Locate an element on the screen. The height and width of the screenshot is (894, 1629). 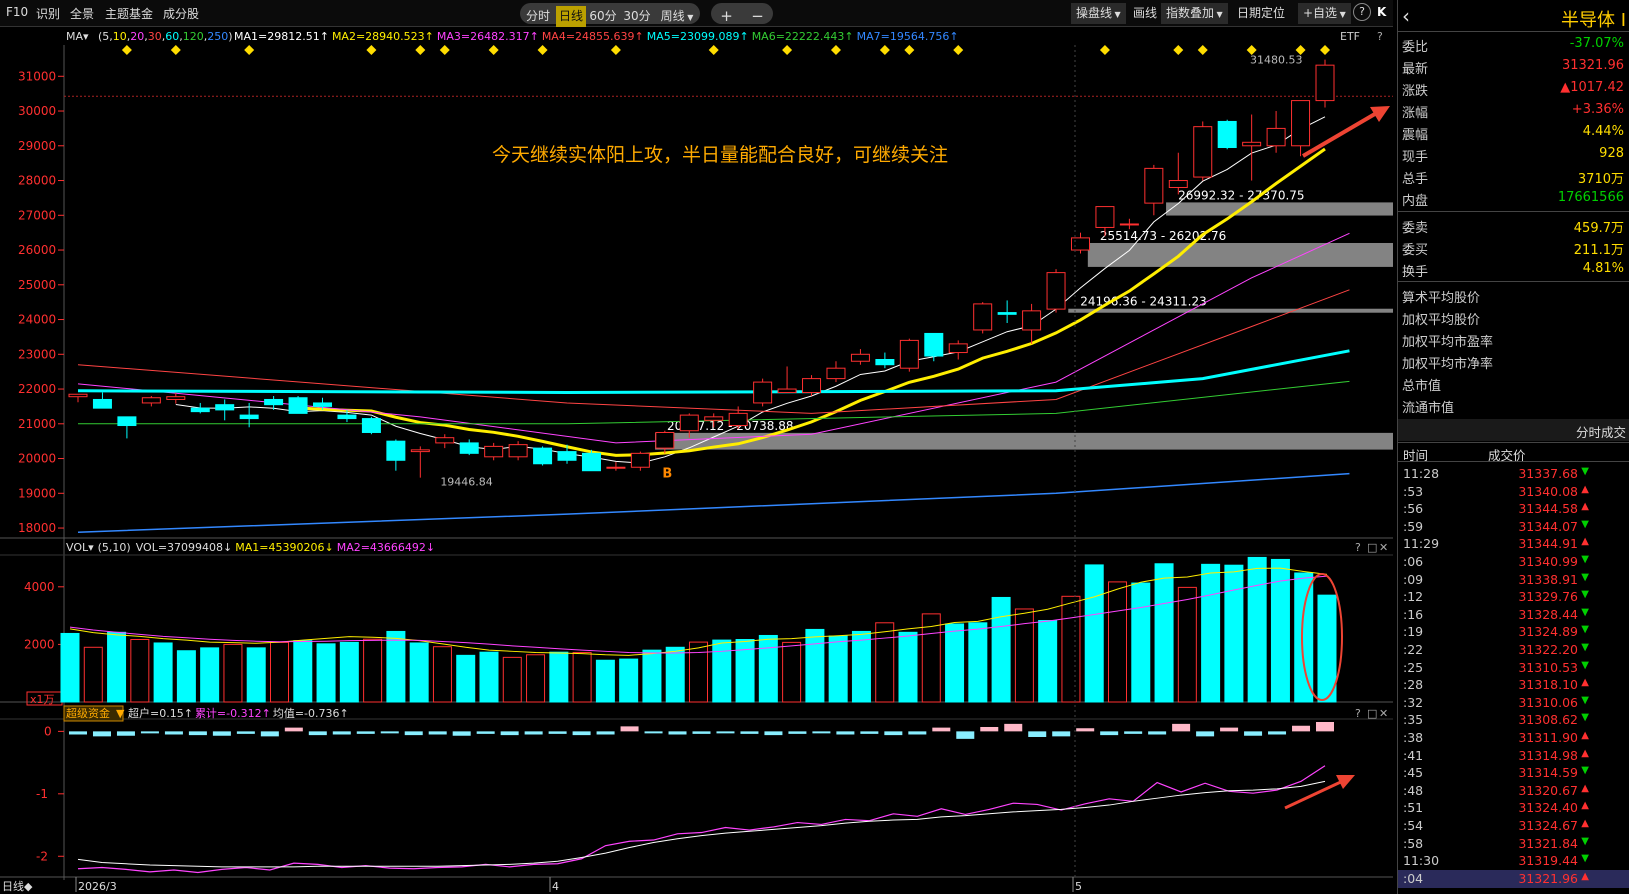
stat-link: 加权平均市盈率 is located at coordinates (1447, 340).